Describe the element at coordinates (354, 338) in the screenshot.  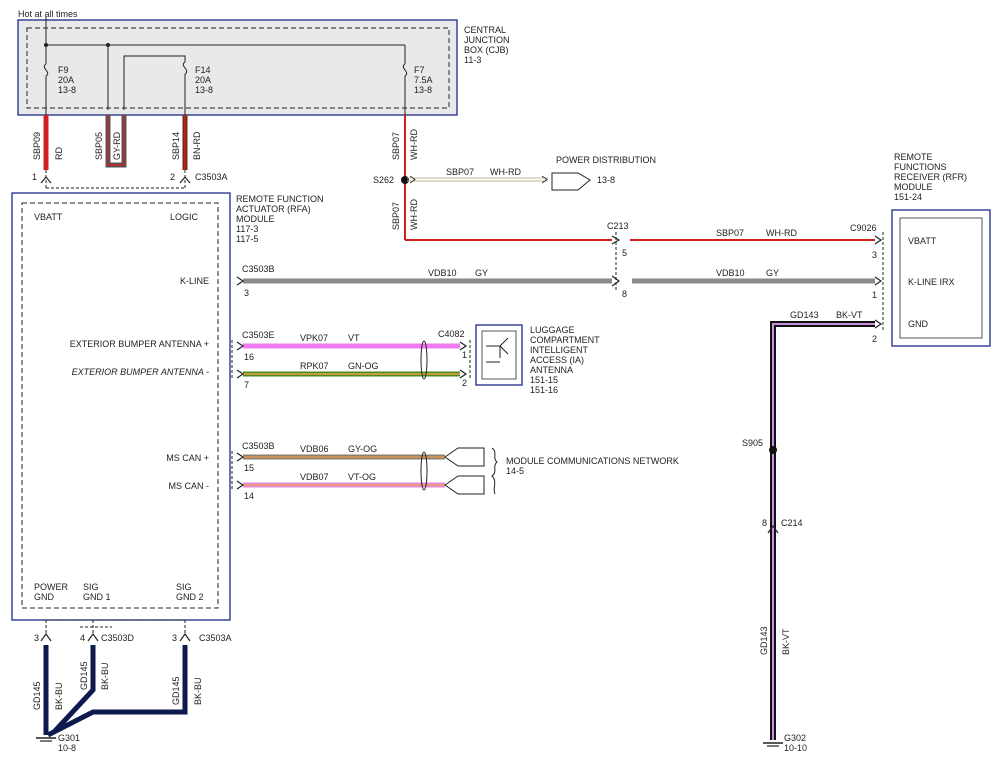
I see `vpk07-color: VT` at that location.